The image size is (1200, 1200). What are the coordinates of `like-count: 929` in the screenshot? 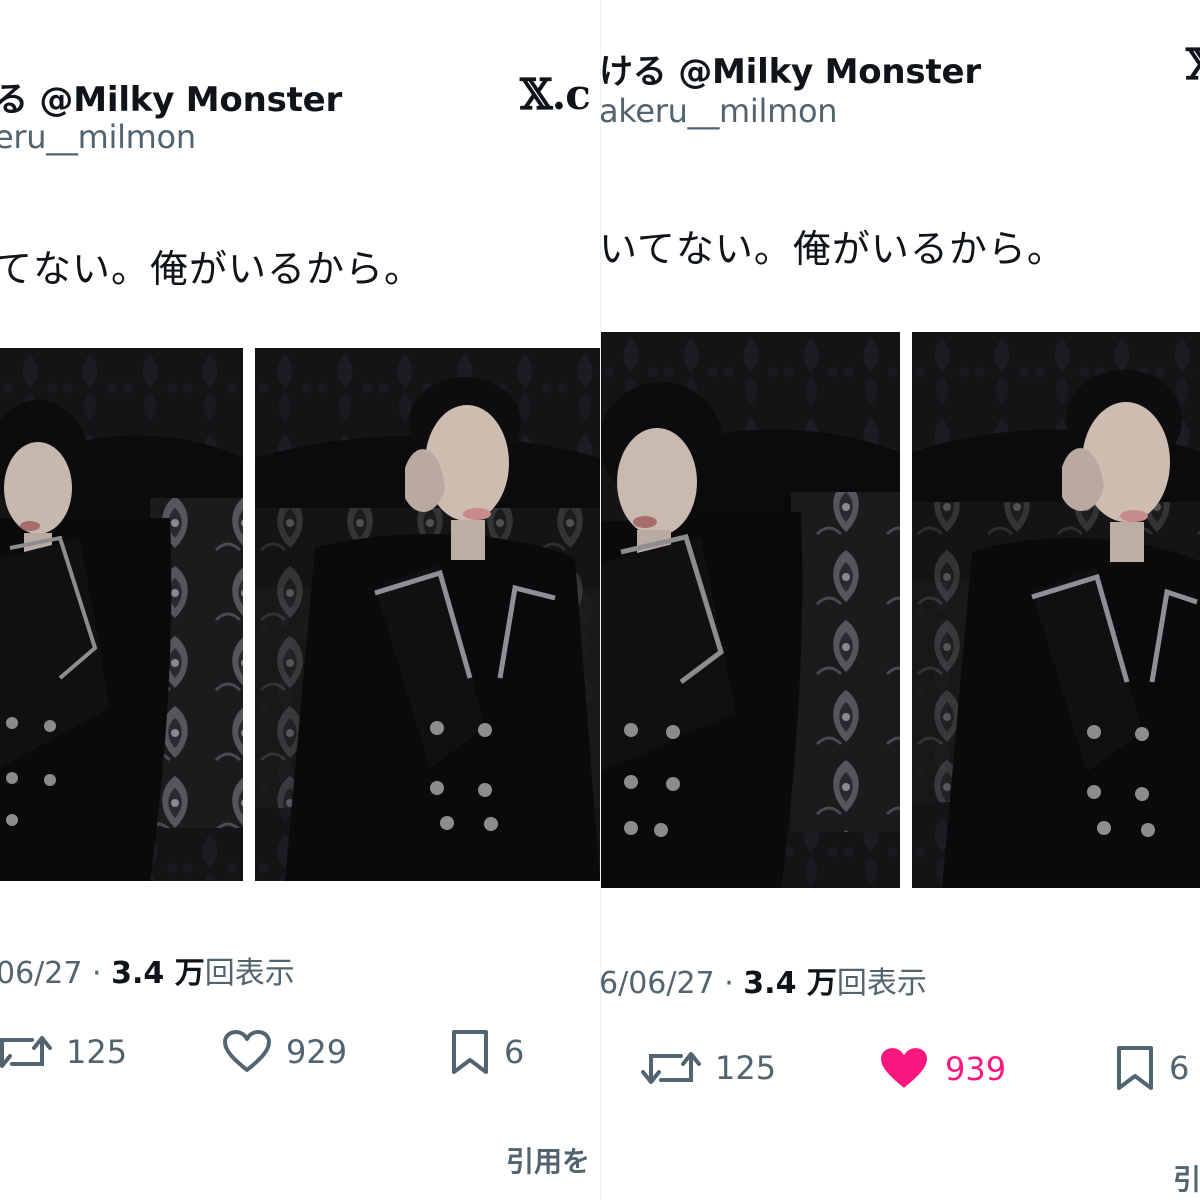 It's located at (317, 1052).